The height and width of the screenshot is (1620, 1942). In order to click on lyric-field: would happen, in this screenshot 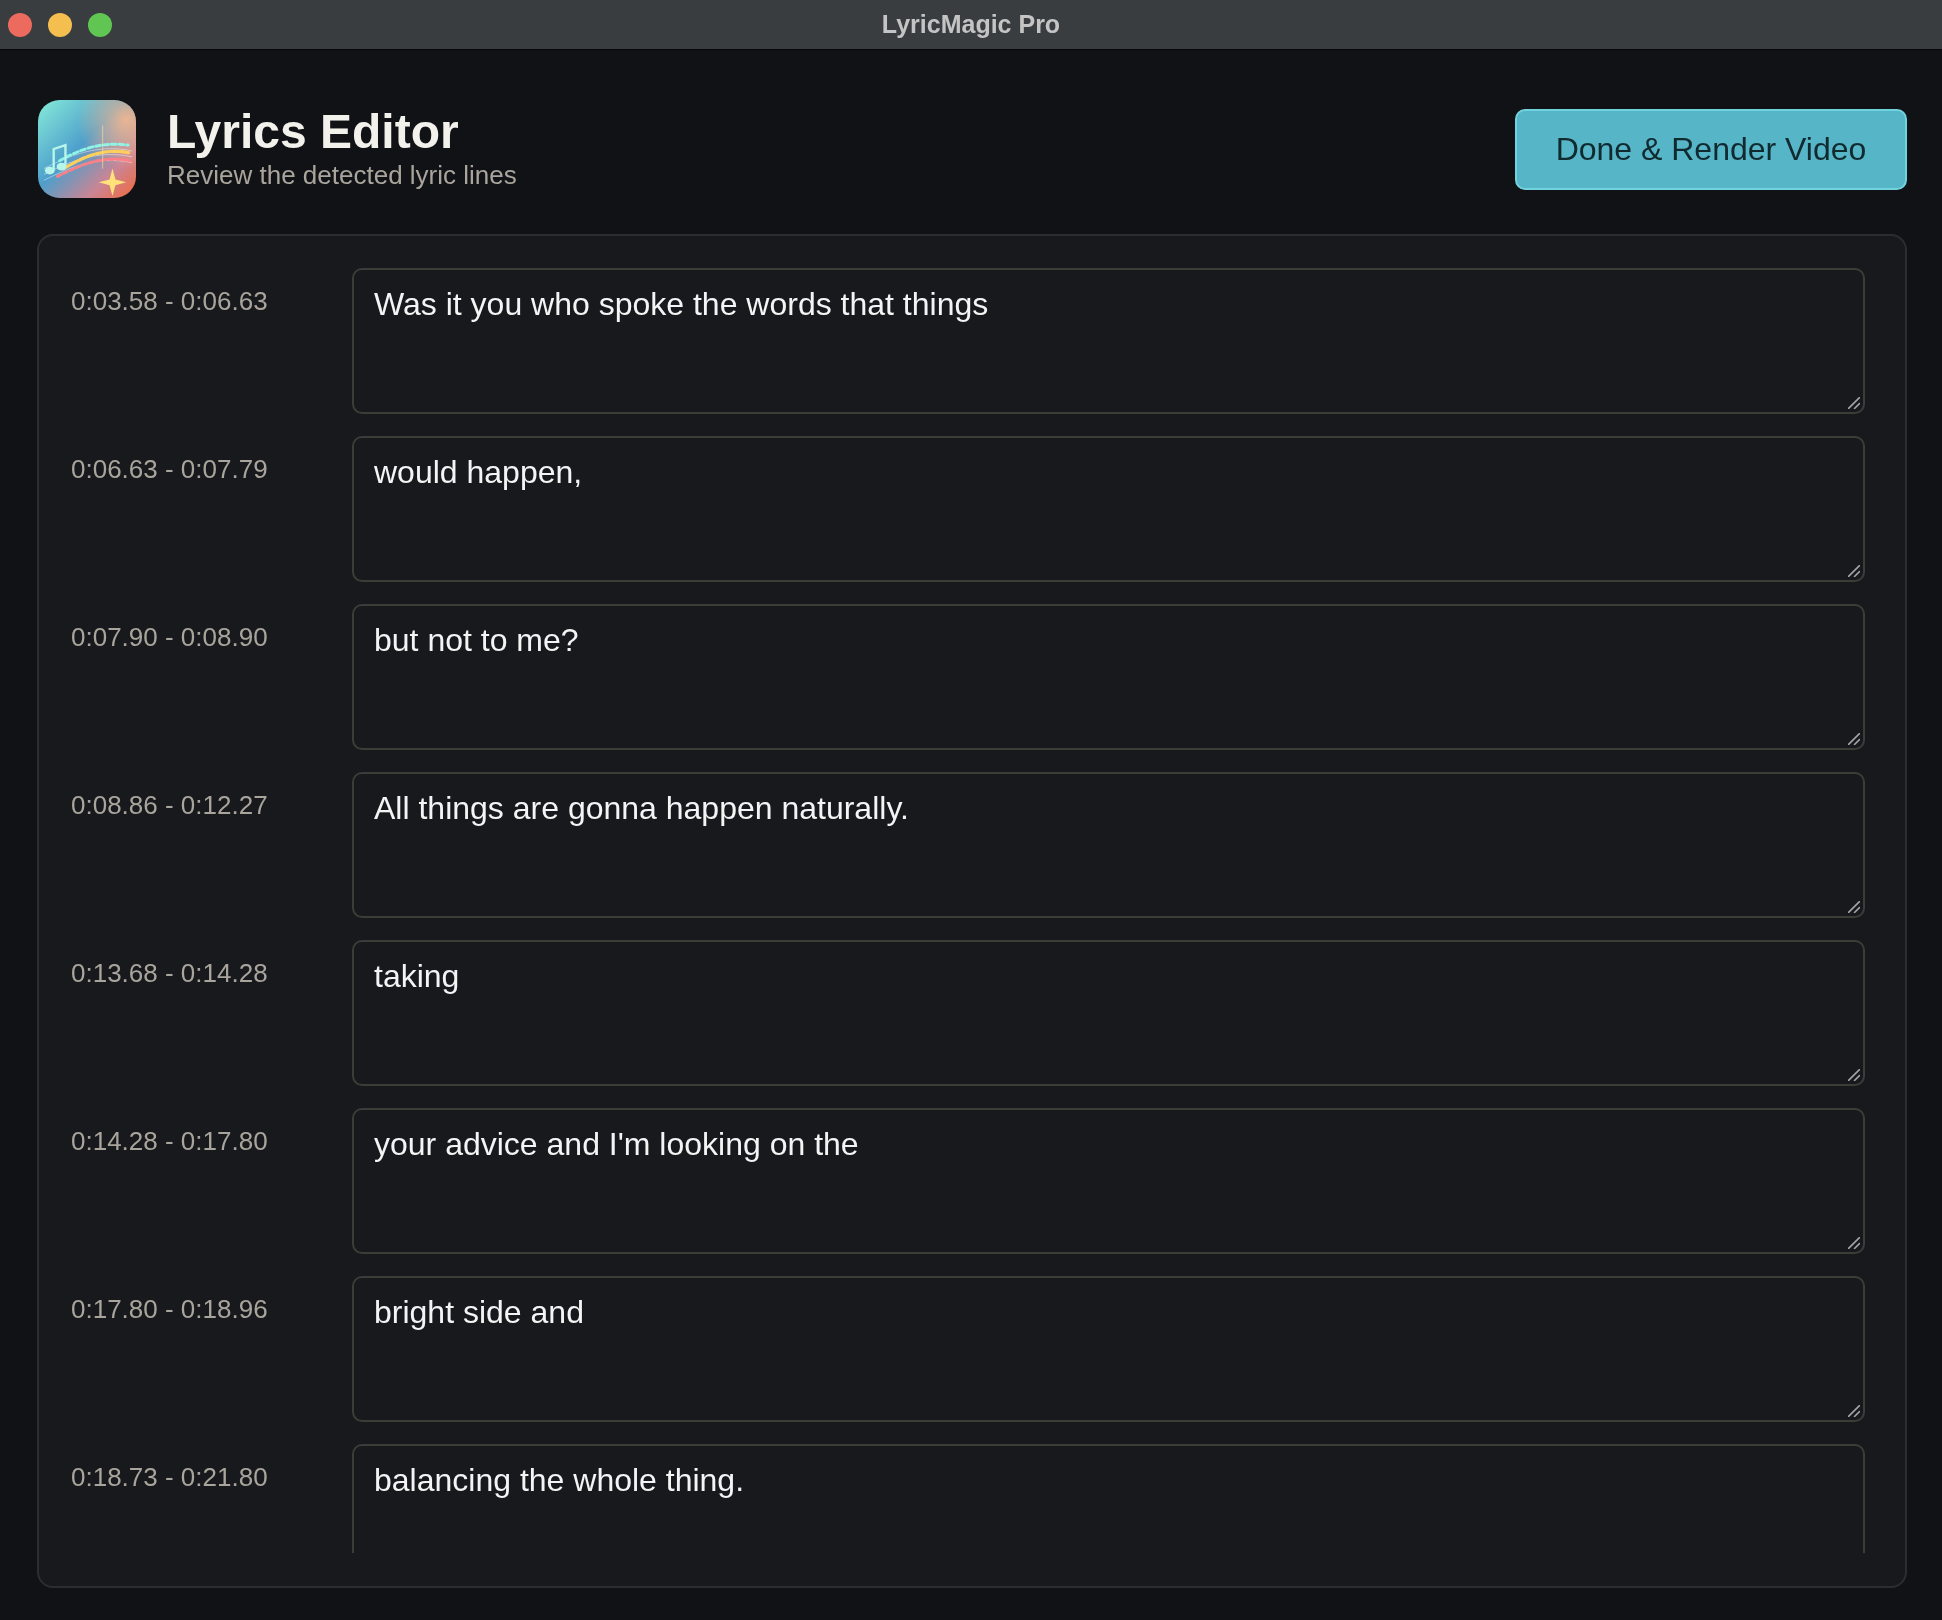, I will do `click(1108, 509)`.